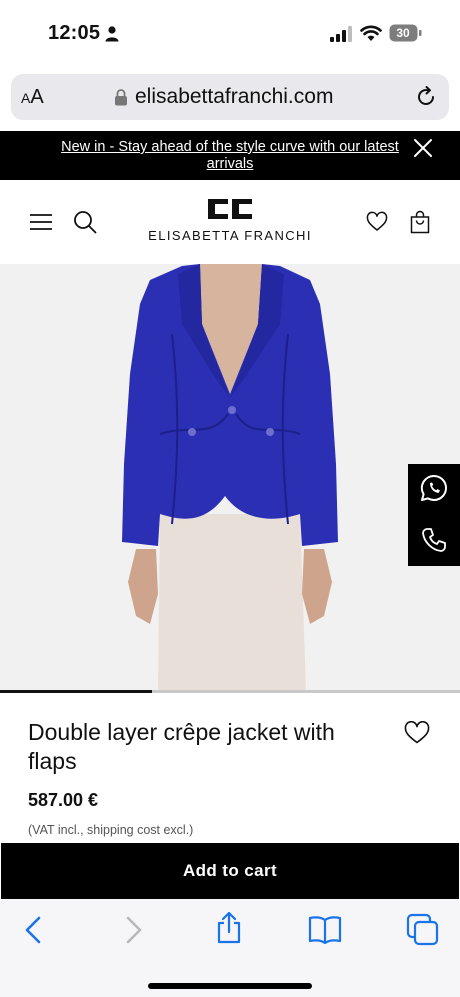 The height and width of the screenshot is (997, 460). Describe the element at coordinates (230, 235) in the screenshot. I see `brand-name: ELISABETTA FRANCHI` at that location.